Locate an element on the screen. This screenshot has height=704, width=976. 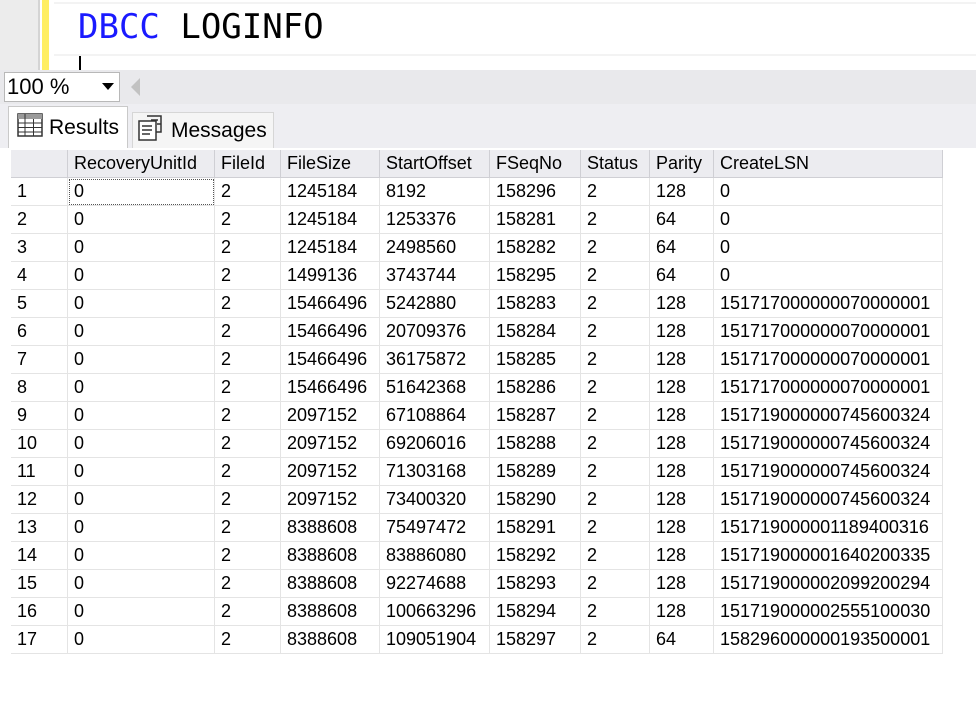
chevron-down-icon is located at coordinates (108, 87).